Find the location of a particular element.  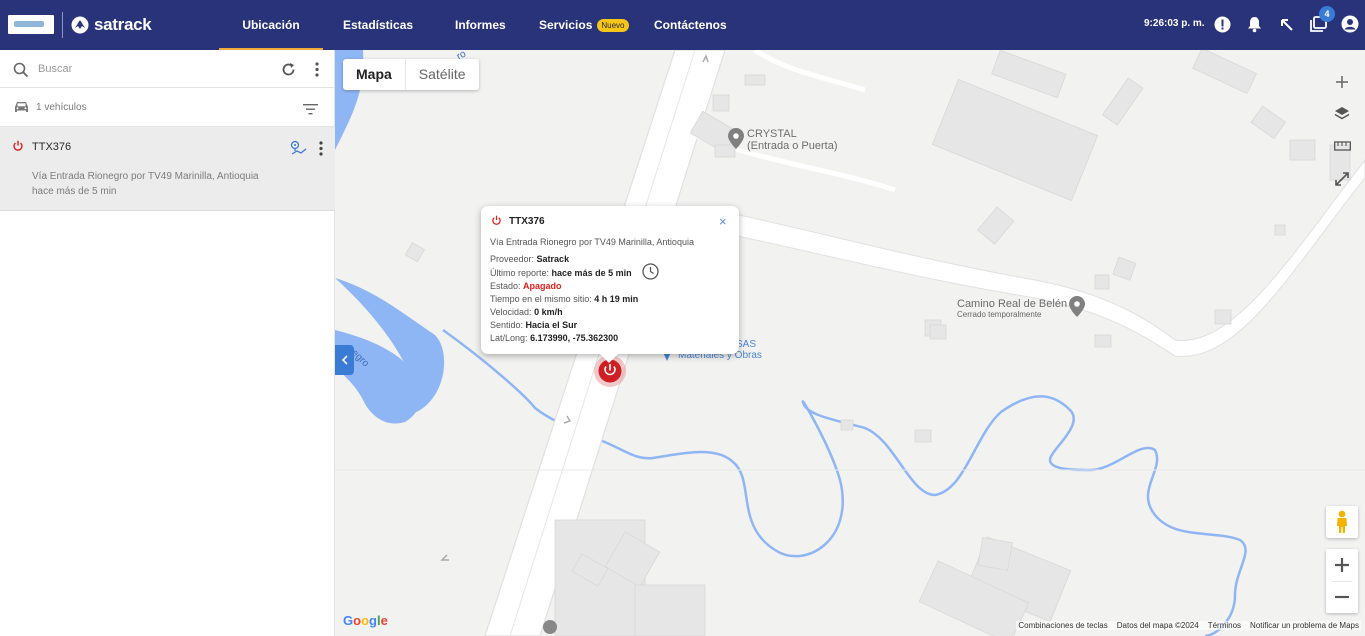

logo-divider is located at coordinates (62, 25).